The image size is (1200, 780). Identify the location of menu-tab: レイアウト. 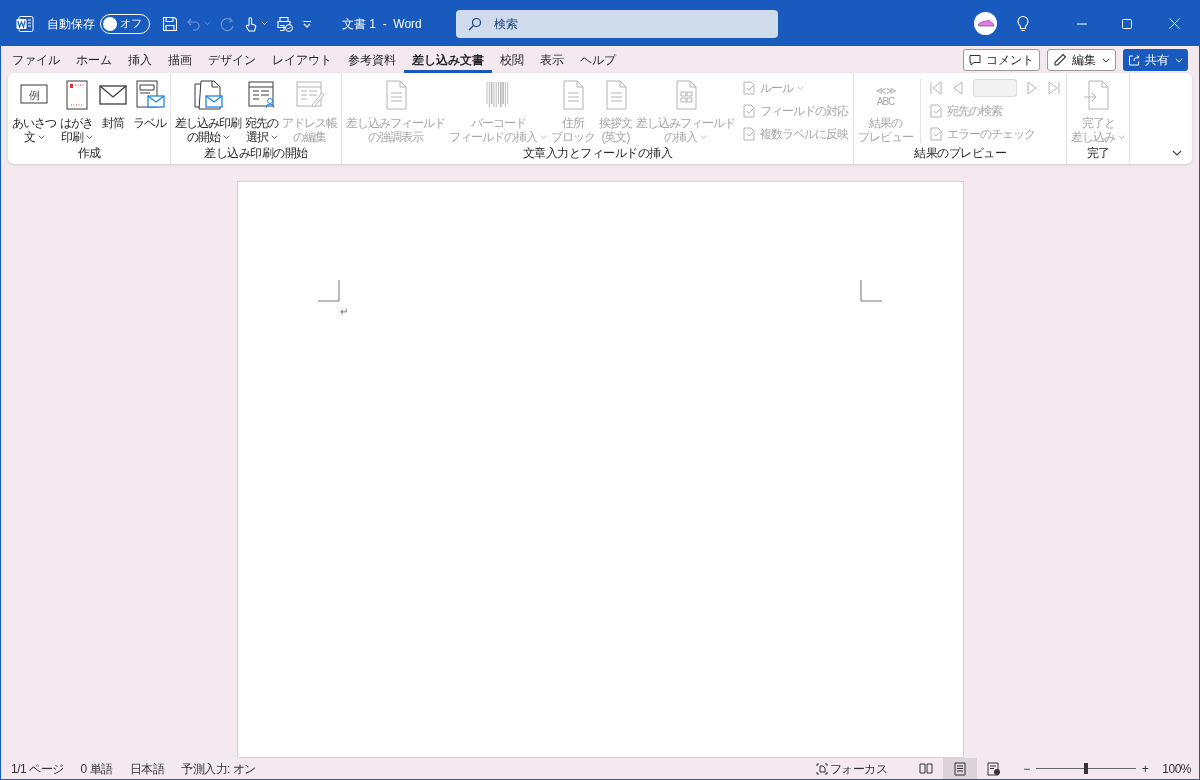
(302, 59).